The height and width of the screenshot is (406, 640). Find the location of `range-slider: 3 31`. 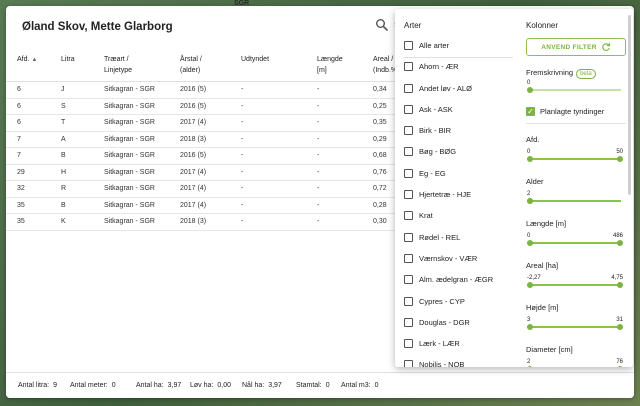

range-slider: 3 31 is located at coordinates (575, 324).